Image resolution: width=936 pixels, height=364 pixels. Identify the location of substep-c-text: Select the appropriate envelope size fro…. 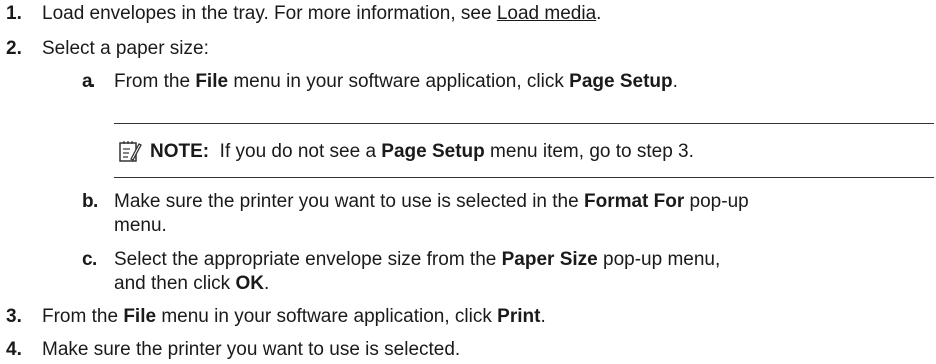
(417, 259).